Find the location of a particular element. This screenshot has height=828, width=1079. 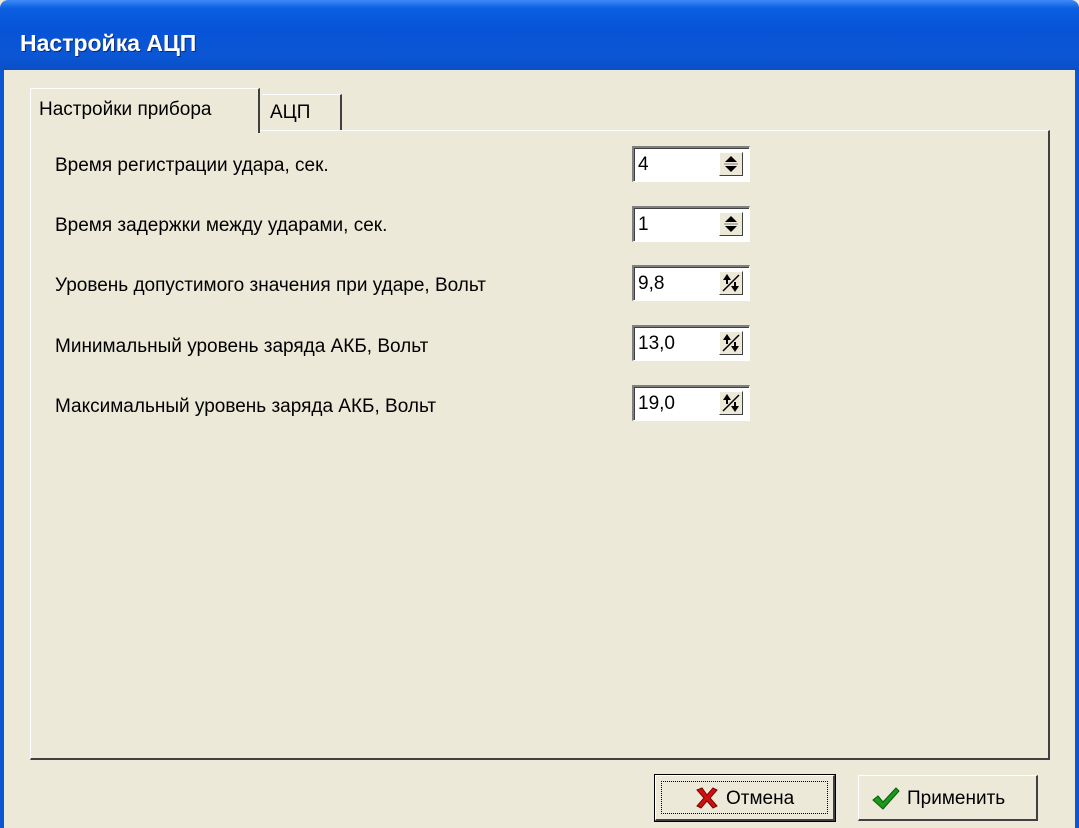

delay-between-impacts-spinbox: 1 is located at coordinates (691, 224).